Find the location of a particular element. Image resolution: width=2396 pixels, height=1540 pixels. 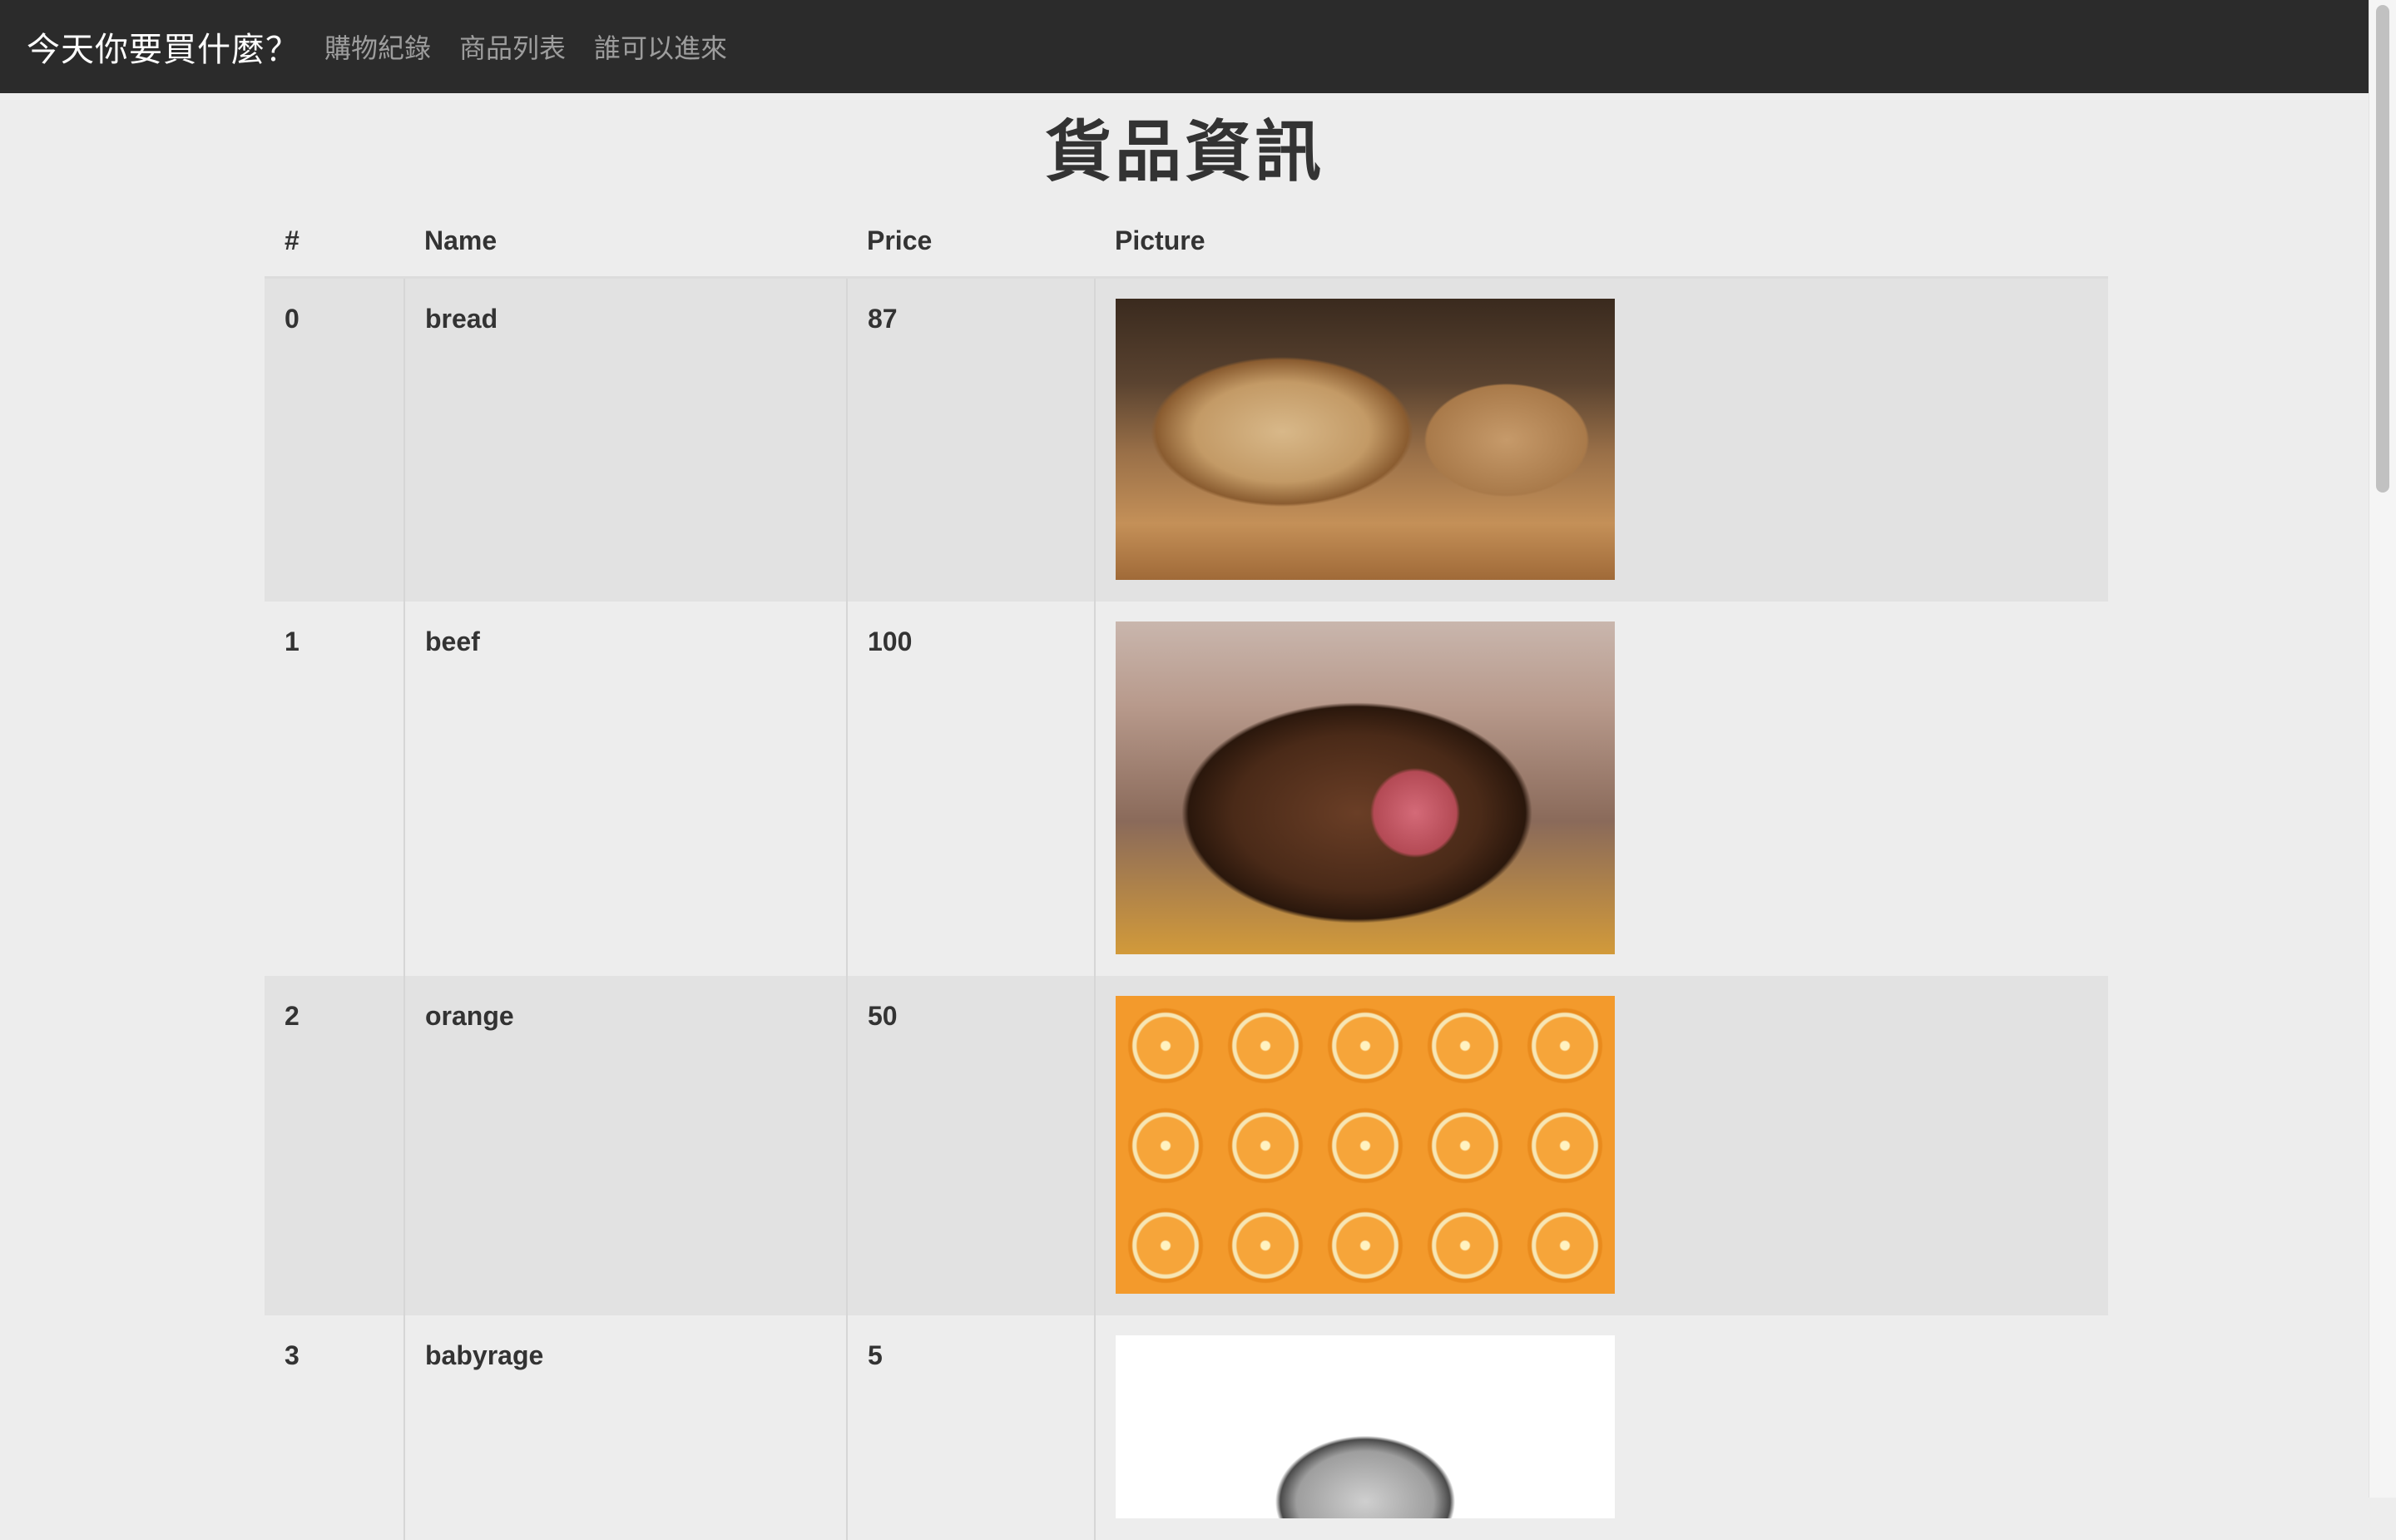

row-name: bread is located at coordinates (462, 319).